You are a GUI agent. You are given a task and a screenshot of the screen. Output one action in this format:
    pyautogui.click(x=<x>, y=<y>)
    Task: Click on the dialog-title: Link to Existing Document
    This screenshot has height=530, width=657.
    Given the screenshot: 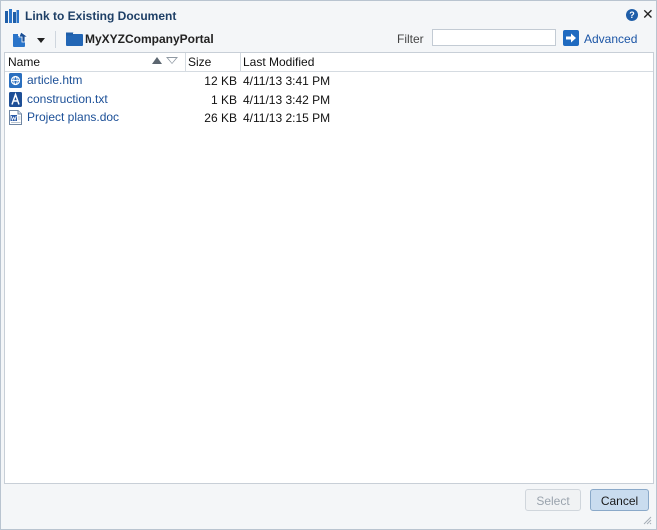 What is the action you would take?
    pyautogui.click(x=101, y=16)
    